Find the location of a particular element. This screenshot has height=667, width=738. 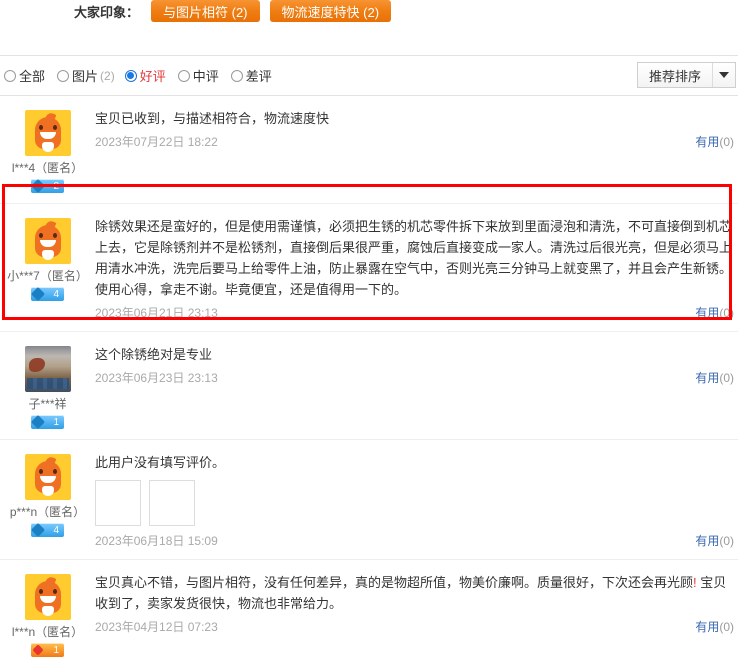

review-date: 2023年06月23日 23:13 is located at coordinates (156, 378).